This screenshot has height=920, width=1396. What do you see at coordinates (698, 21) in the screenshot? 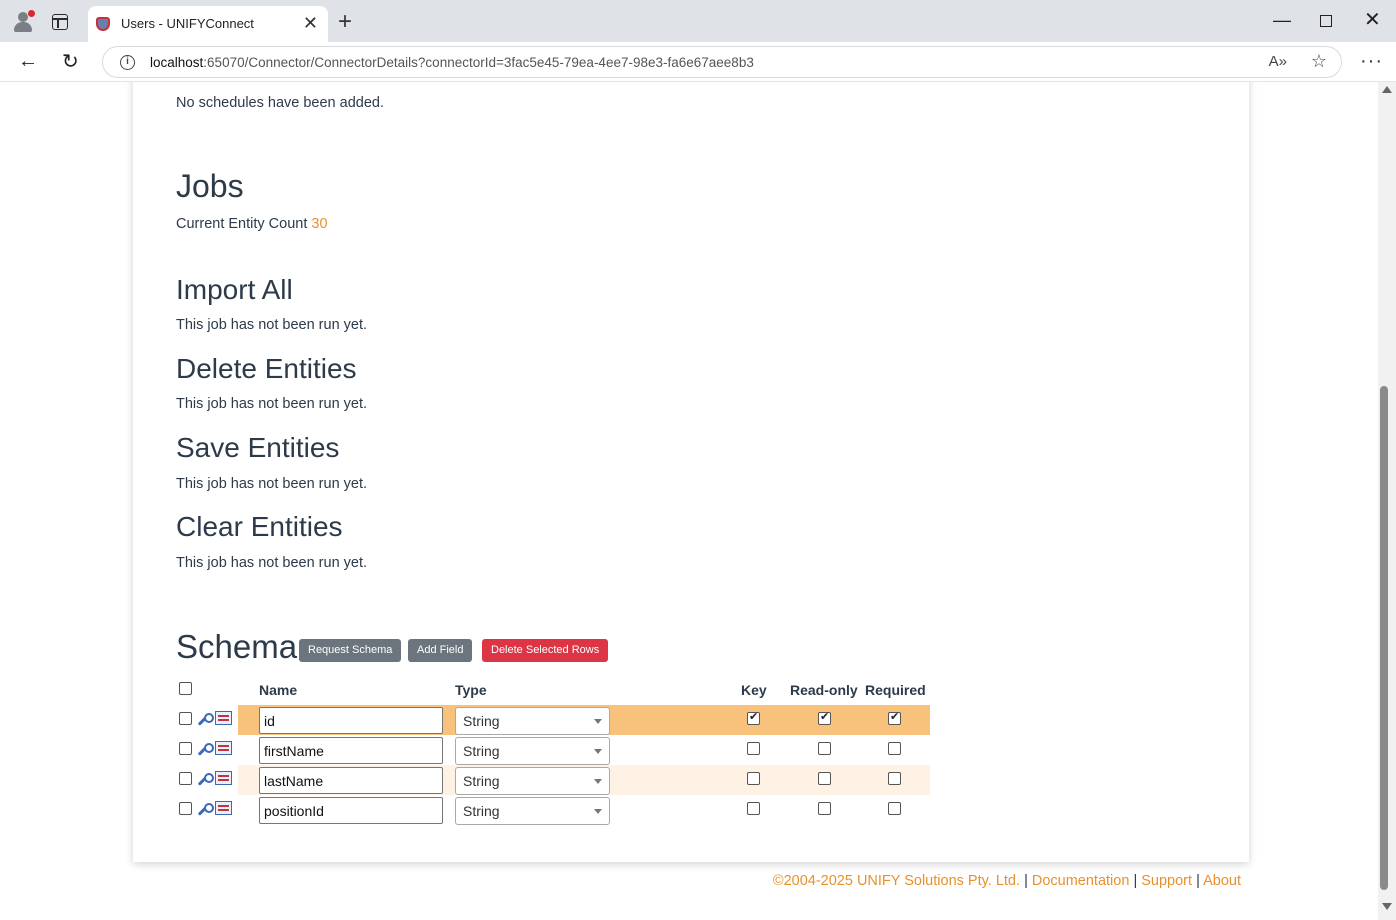
I see `browser-titlebar: Users - UNIFYConnect ✕ + — ✕` at bounding box center [698, 21].